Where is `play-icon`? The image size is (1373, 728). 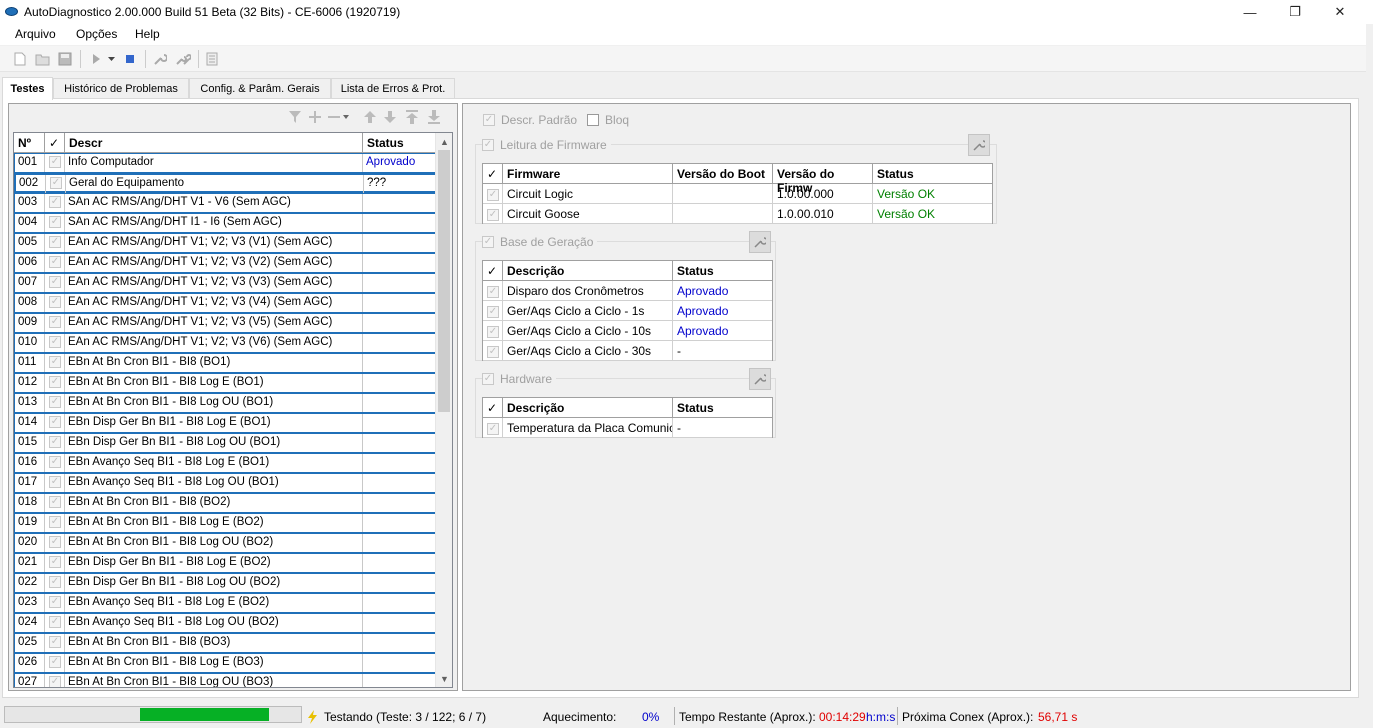 play-icon is located at coordinates (96, 59).